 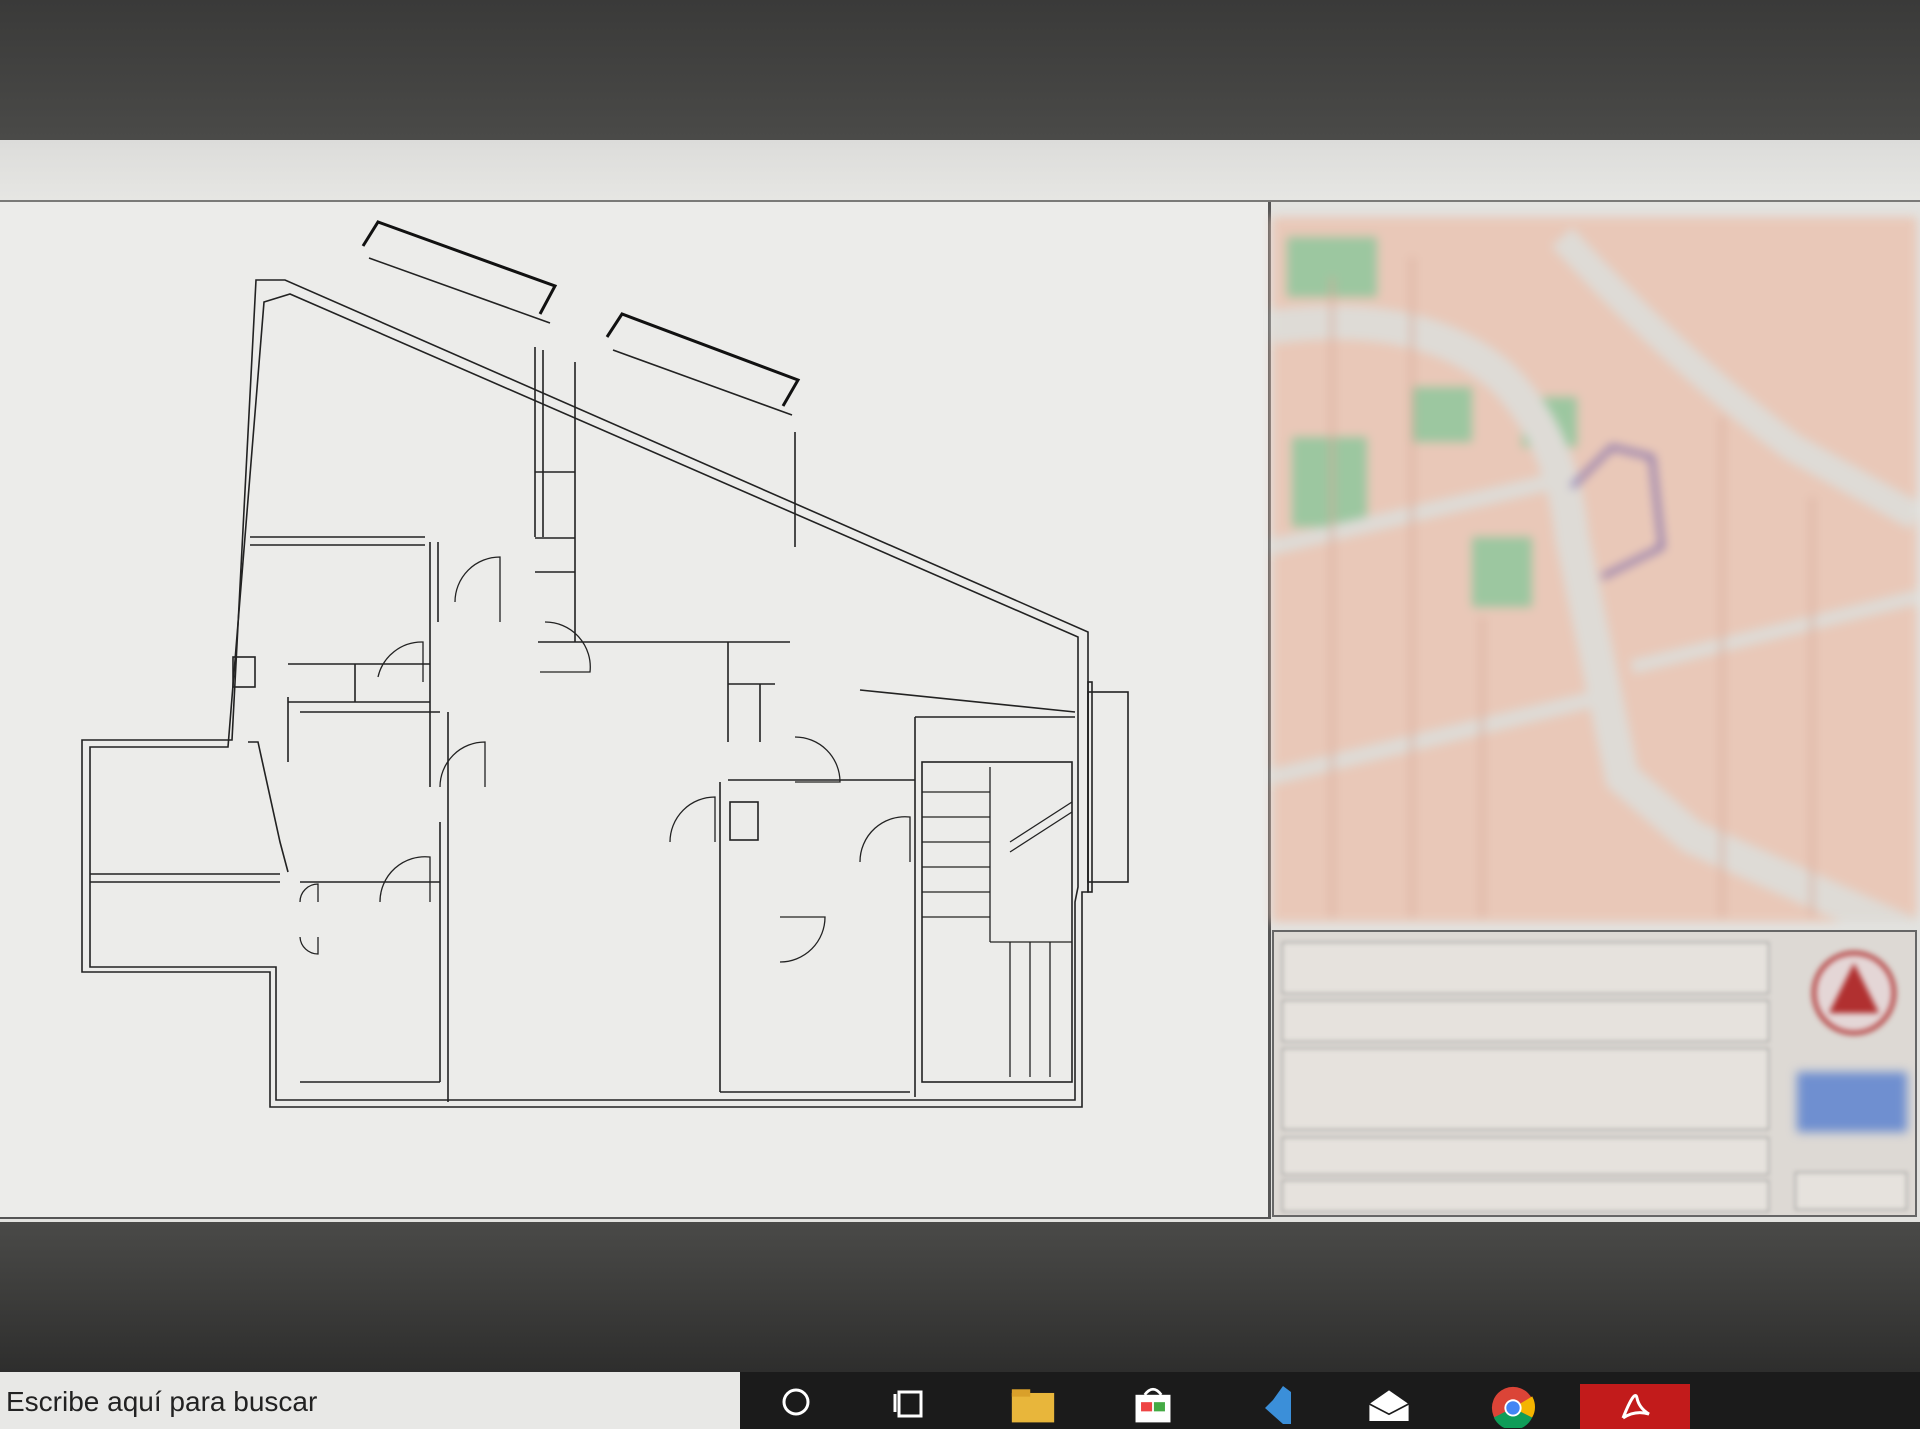 What do you see at coordinates (1525, 1156) in the screenshot?
I see `cartouche-scale-row` at bounding box center [1525, 1156].